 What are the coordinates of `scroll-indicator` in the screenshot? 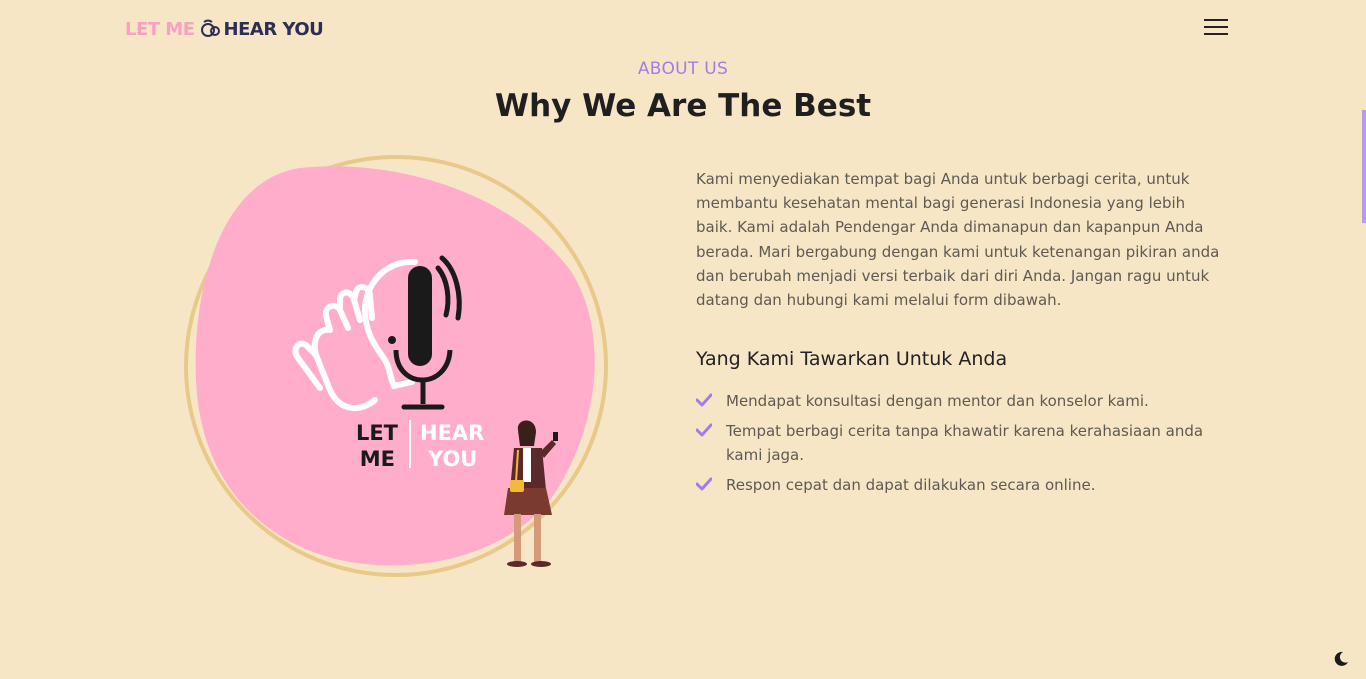 It's located at (1364, 166).